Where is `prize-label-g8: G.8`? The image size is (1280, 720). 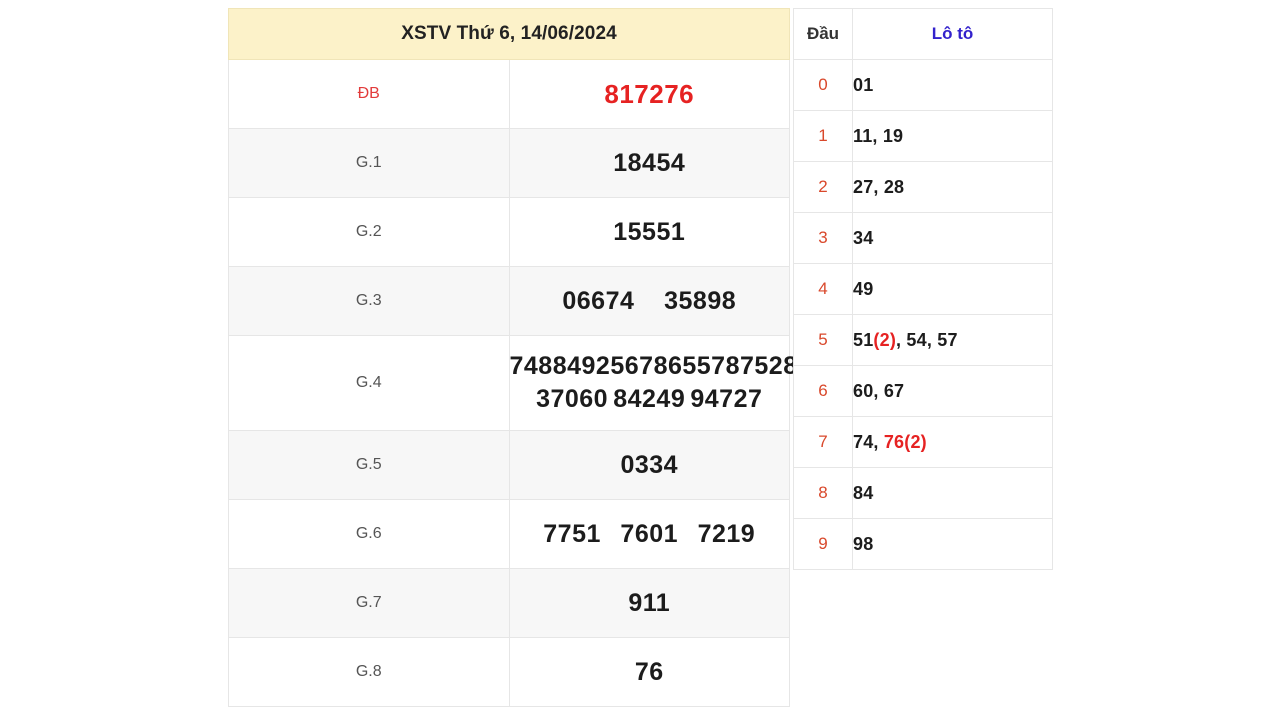
prize-label-g8: G.8 is located at coordinates (369, 672).